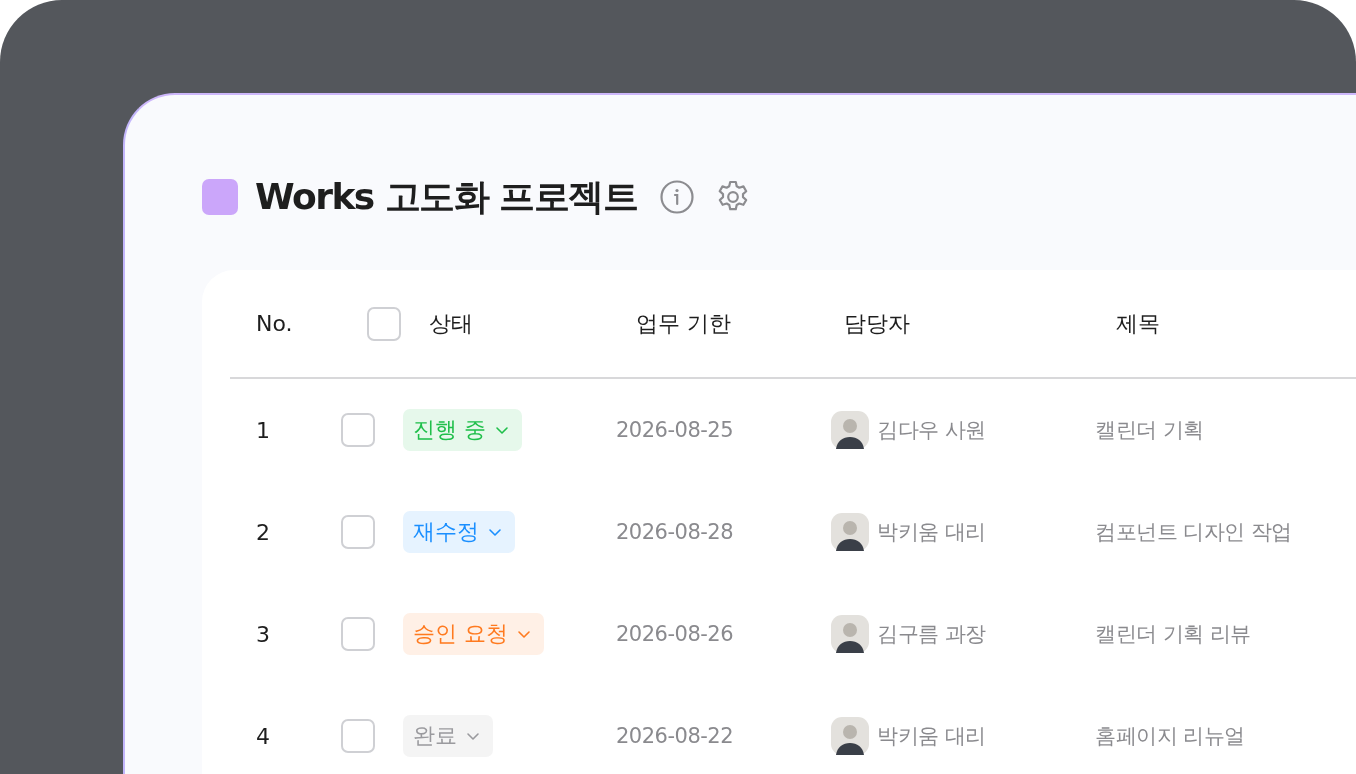 This screenshot has width=1356, height=774. What do you see at coordinates (263, 430) in the screenshot?
I see `row-number: 1` at bounding box center [263, 430].